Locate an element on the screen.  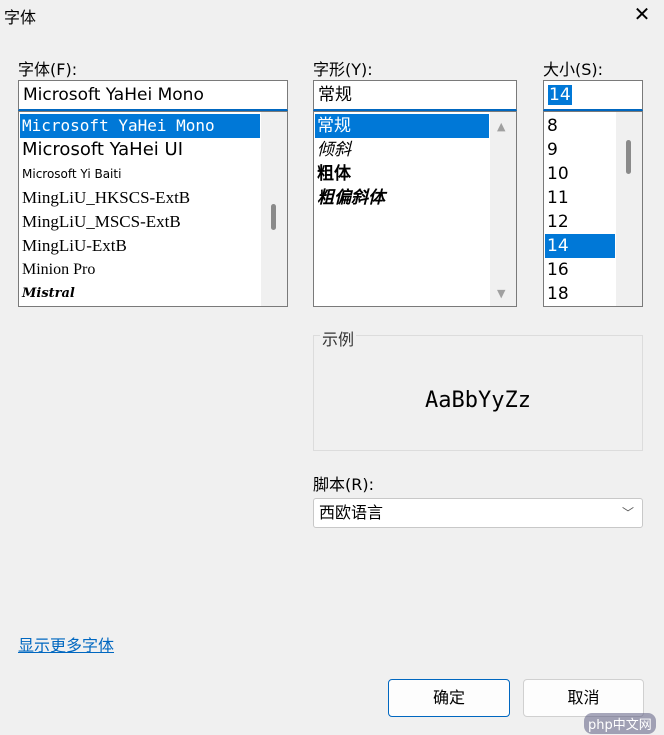
size-list-item: 10 is located at coordinates (580, 174).